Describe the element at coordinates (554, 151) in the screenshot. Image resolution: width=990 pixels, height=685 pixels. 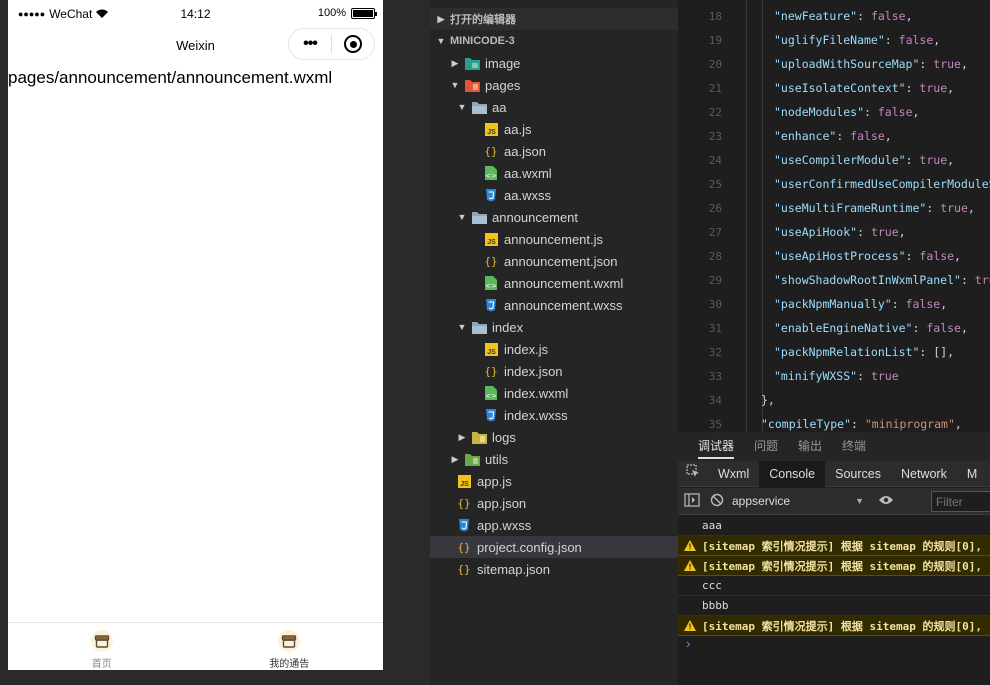
I see `file-row: {} aa.json` at that location.